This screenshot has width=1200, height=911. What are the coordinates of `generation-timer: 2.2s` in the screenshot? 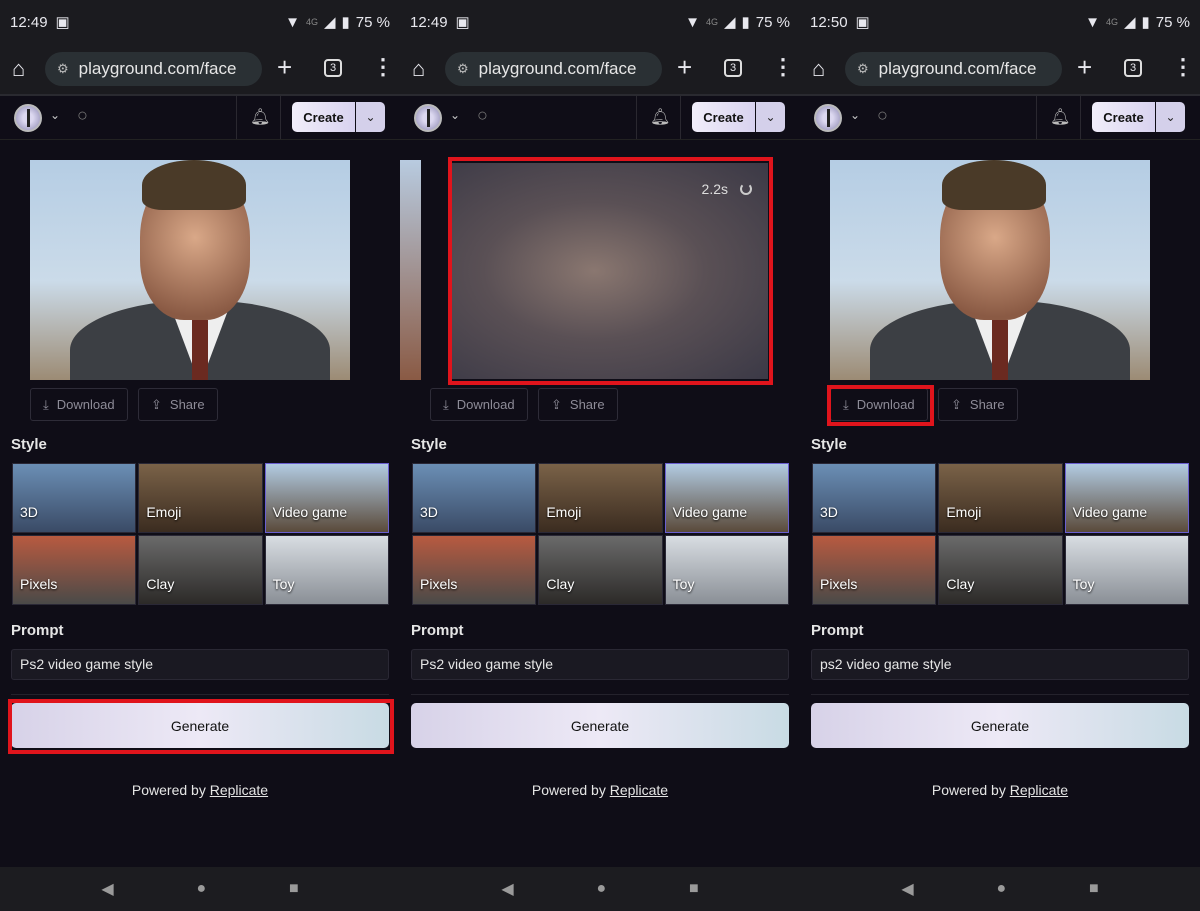 It's located at (714, 189).